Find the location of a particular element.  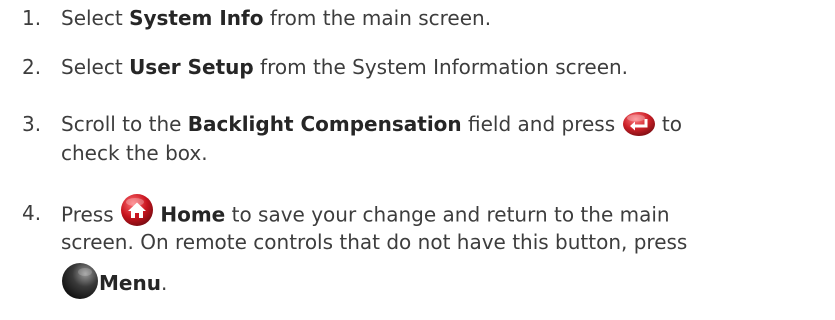

step-text-after: from the System Information screen. is located at coordinates (441, 67).